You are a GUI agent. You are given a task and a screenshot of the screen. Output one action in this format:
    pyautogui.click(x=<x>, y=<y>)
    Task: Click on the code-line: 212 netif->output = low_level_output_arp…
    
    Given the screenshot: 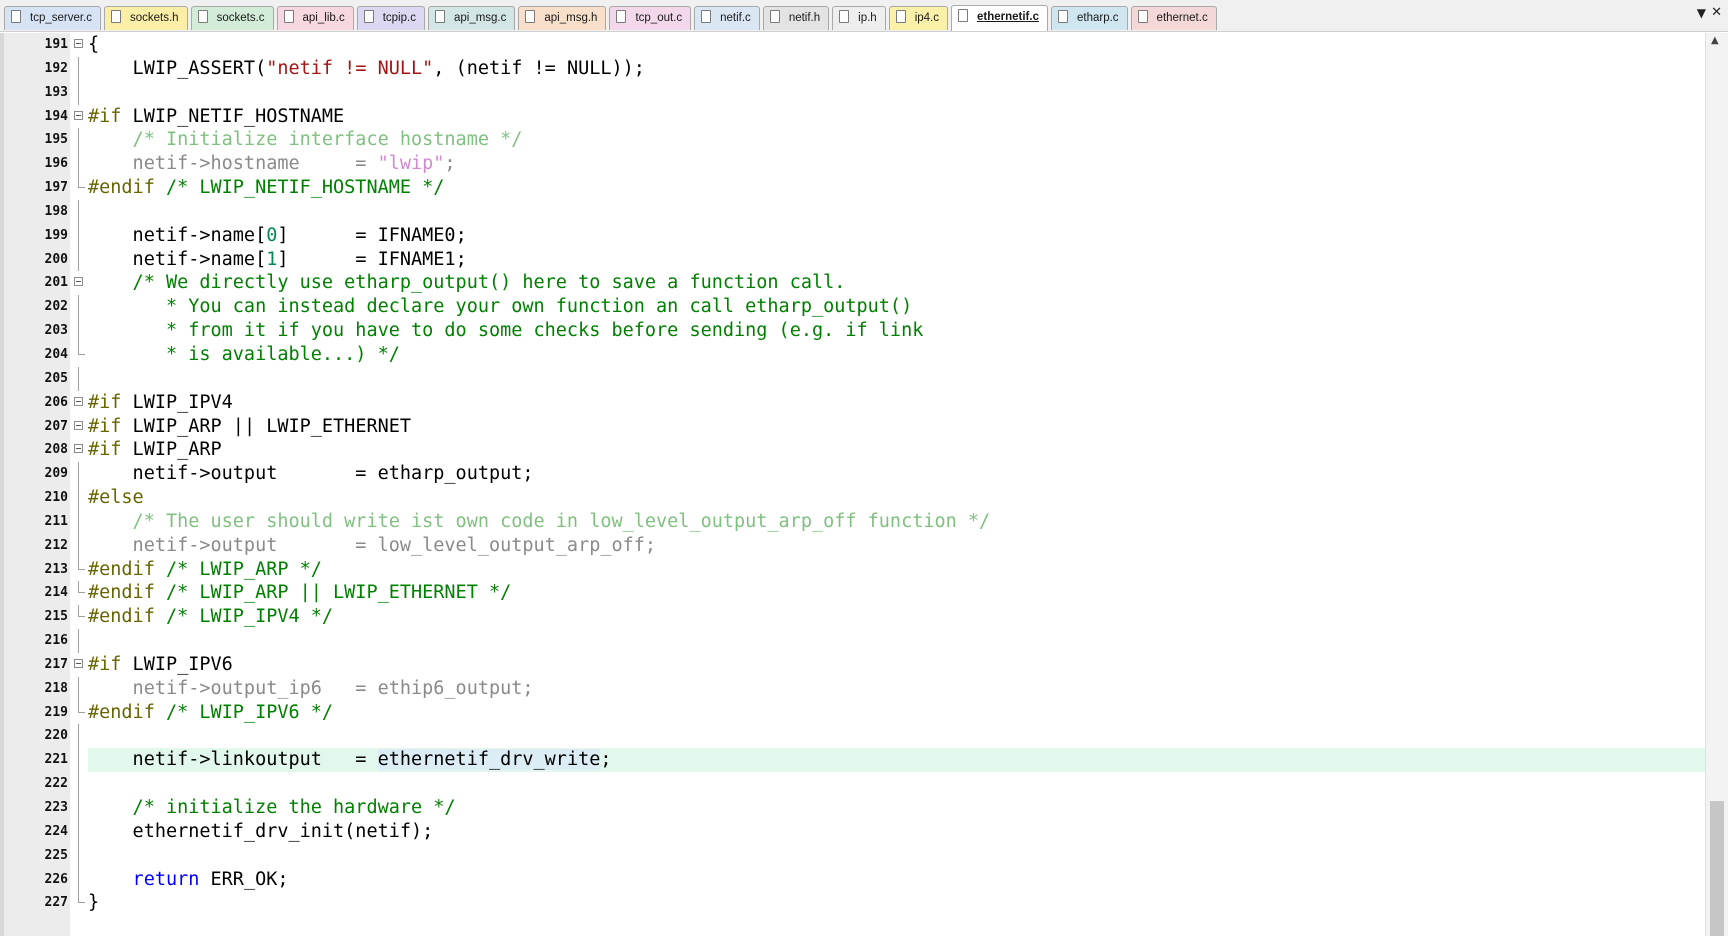 What is the action you would take?
    pyautogui.click(x=852, y=545)
    